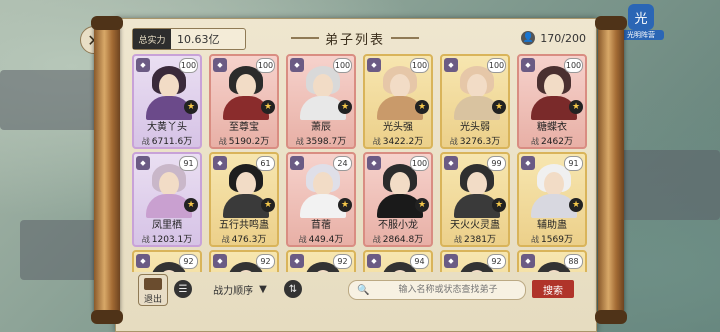 The image size is (720, 332). Describe the element at coordinates (496, 163) in the screenshot. I see `disciple-level: 99` at that location.